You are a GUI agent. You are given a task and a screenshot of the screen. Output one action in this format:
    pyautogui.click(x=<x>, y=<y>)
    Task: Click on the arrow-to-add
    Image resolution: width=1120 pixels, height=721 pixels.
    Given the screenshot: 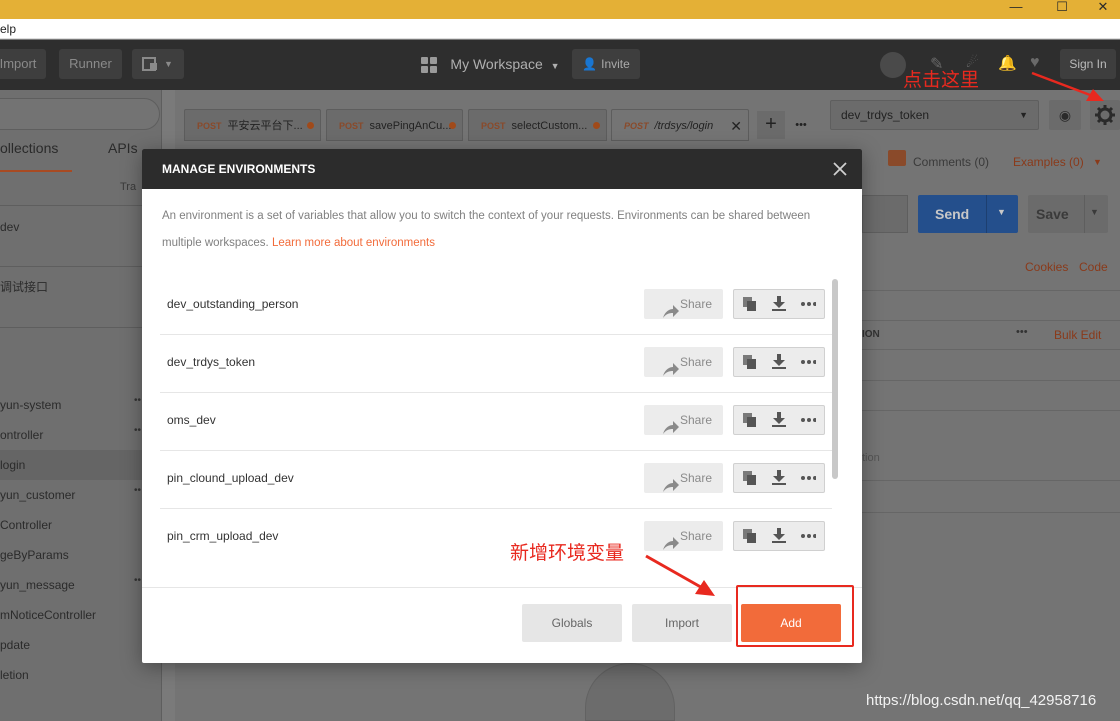 What is the action you would take?
    pyautogui.click(x=680, y=575)
    